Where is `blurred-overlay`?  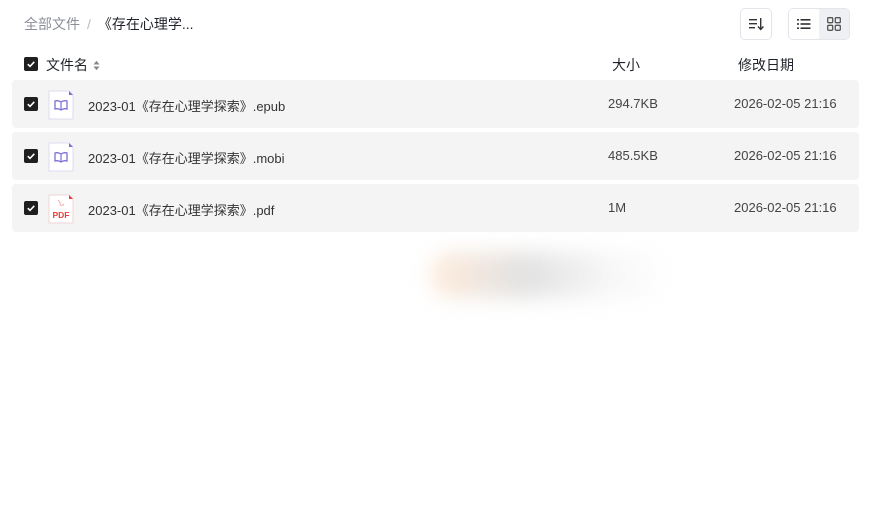
blurred-overlay is located at coordinates (550, 275).